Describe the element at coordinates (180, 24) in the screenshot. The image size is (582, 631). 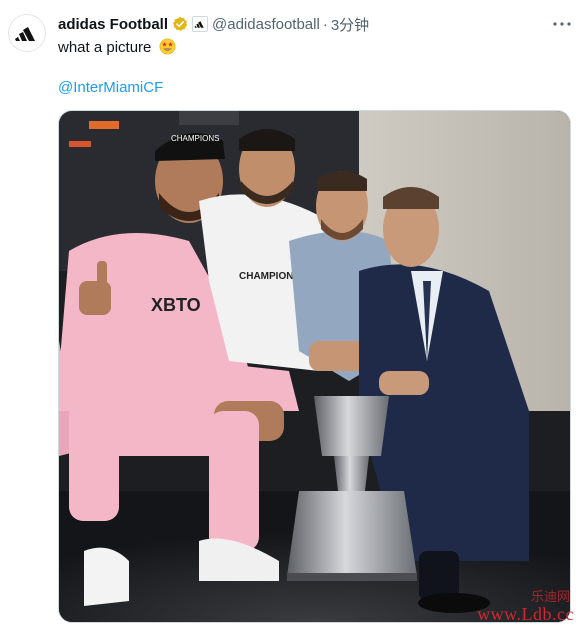
I see `verified-badge-icon` at that location.